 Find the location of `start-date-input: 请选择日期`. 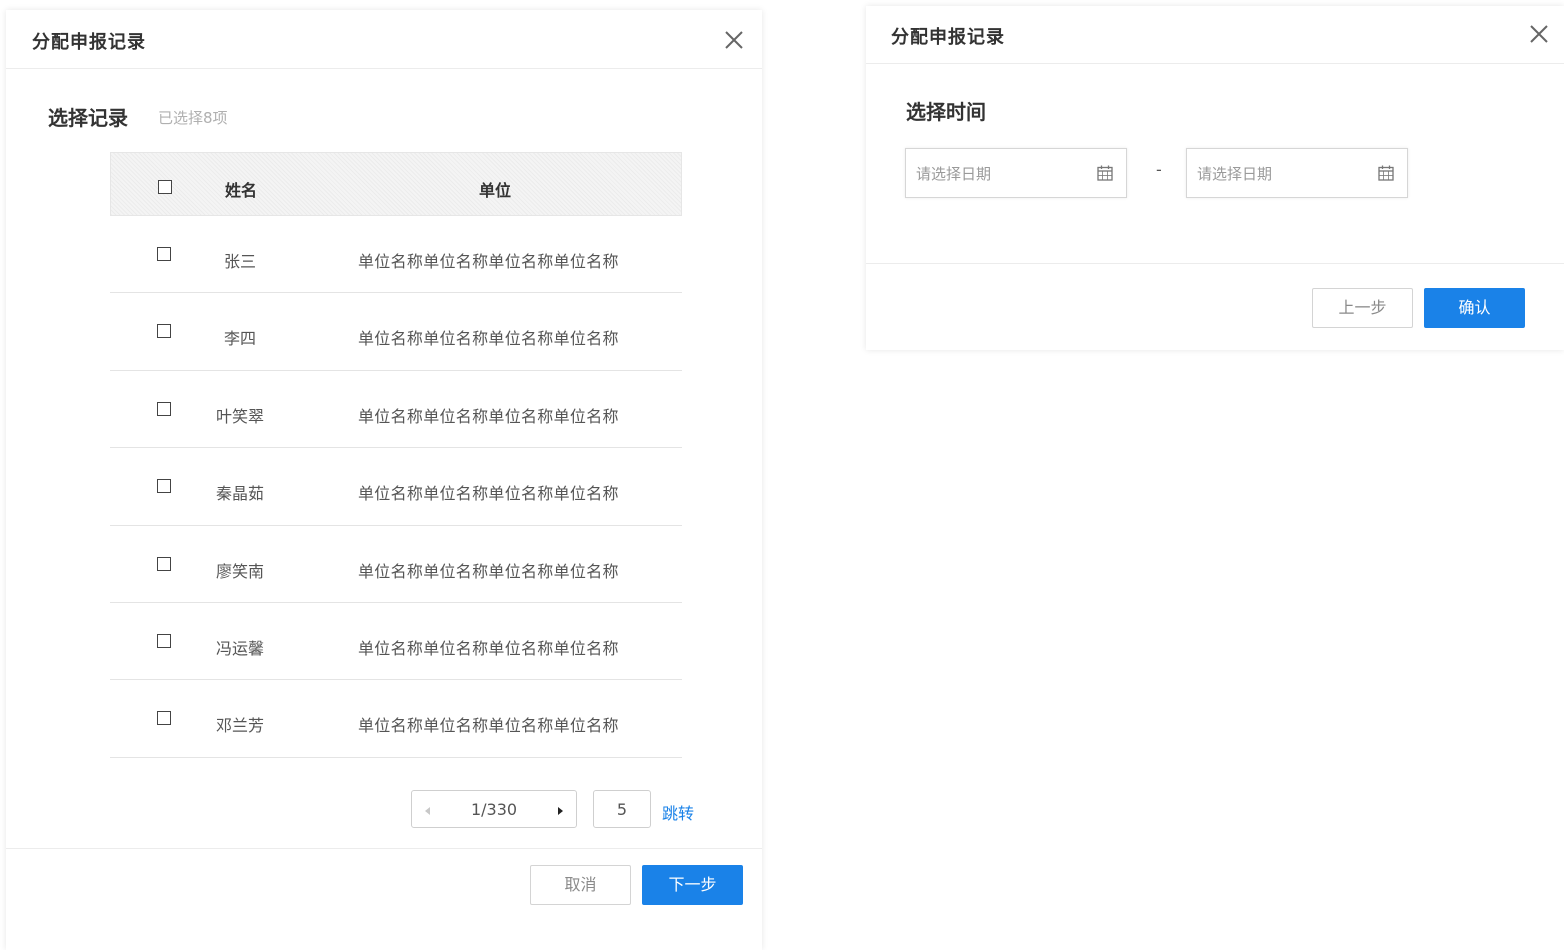

start-date-input: 请选择日期 is located at coordinates (1016, 173).